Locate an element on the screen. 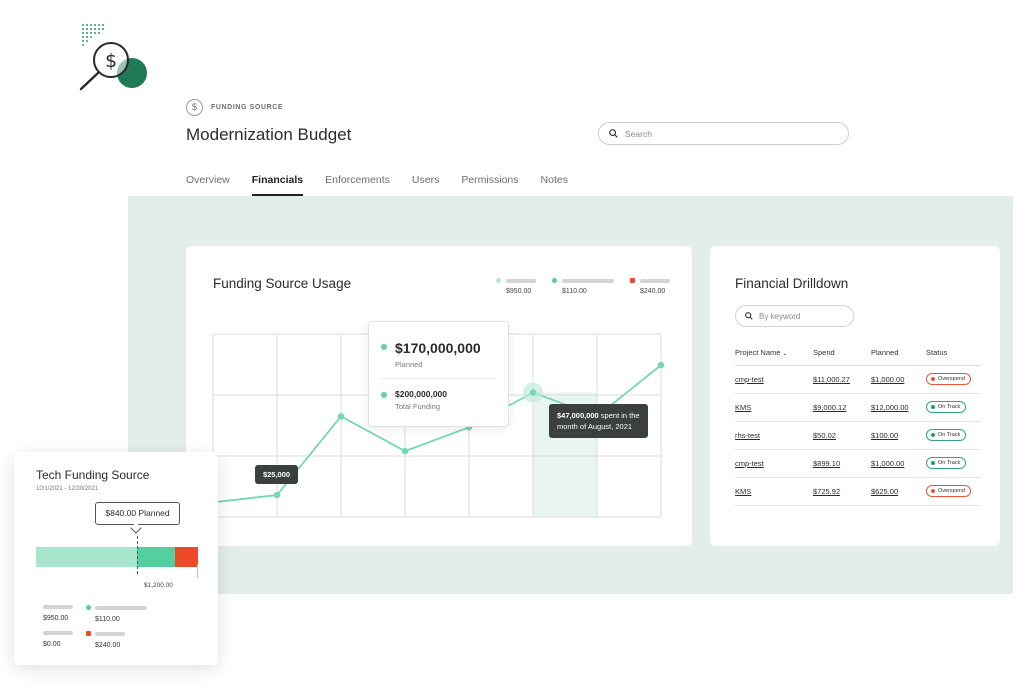 The width and height of the screenshot is (1024, 690). bar-segment-over is located at coordinates (186, 557).